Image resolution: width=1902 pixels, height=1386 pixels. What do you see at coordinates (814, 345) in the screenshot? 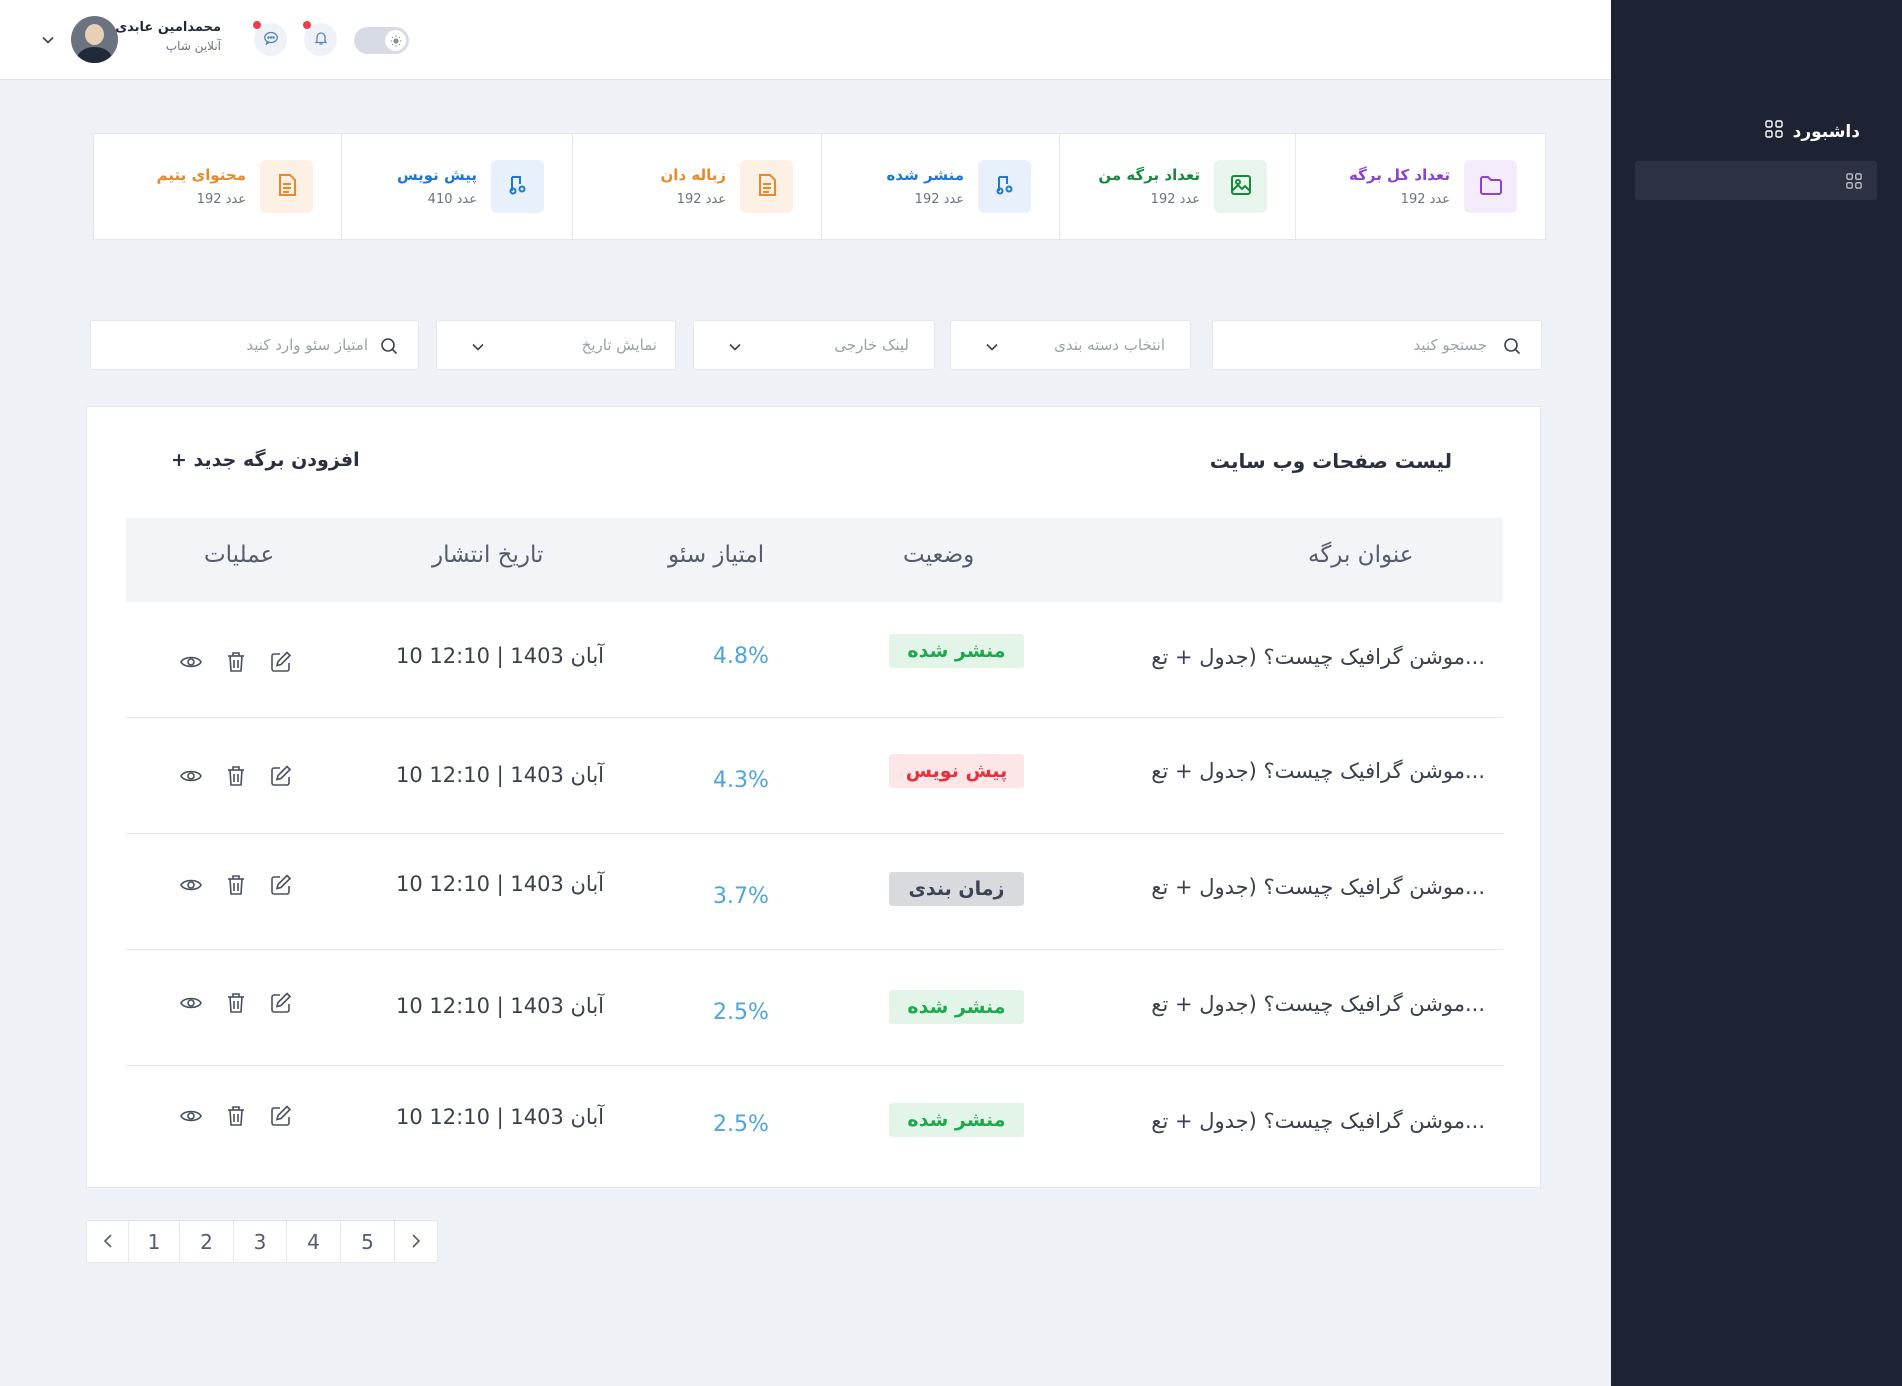
I see `external-link-select: لینک خارجی` at bounding box center [814, 345].